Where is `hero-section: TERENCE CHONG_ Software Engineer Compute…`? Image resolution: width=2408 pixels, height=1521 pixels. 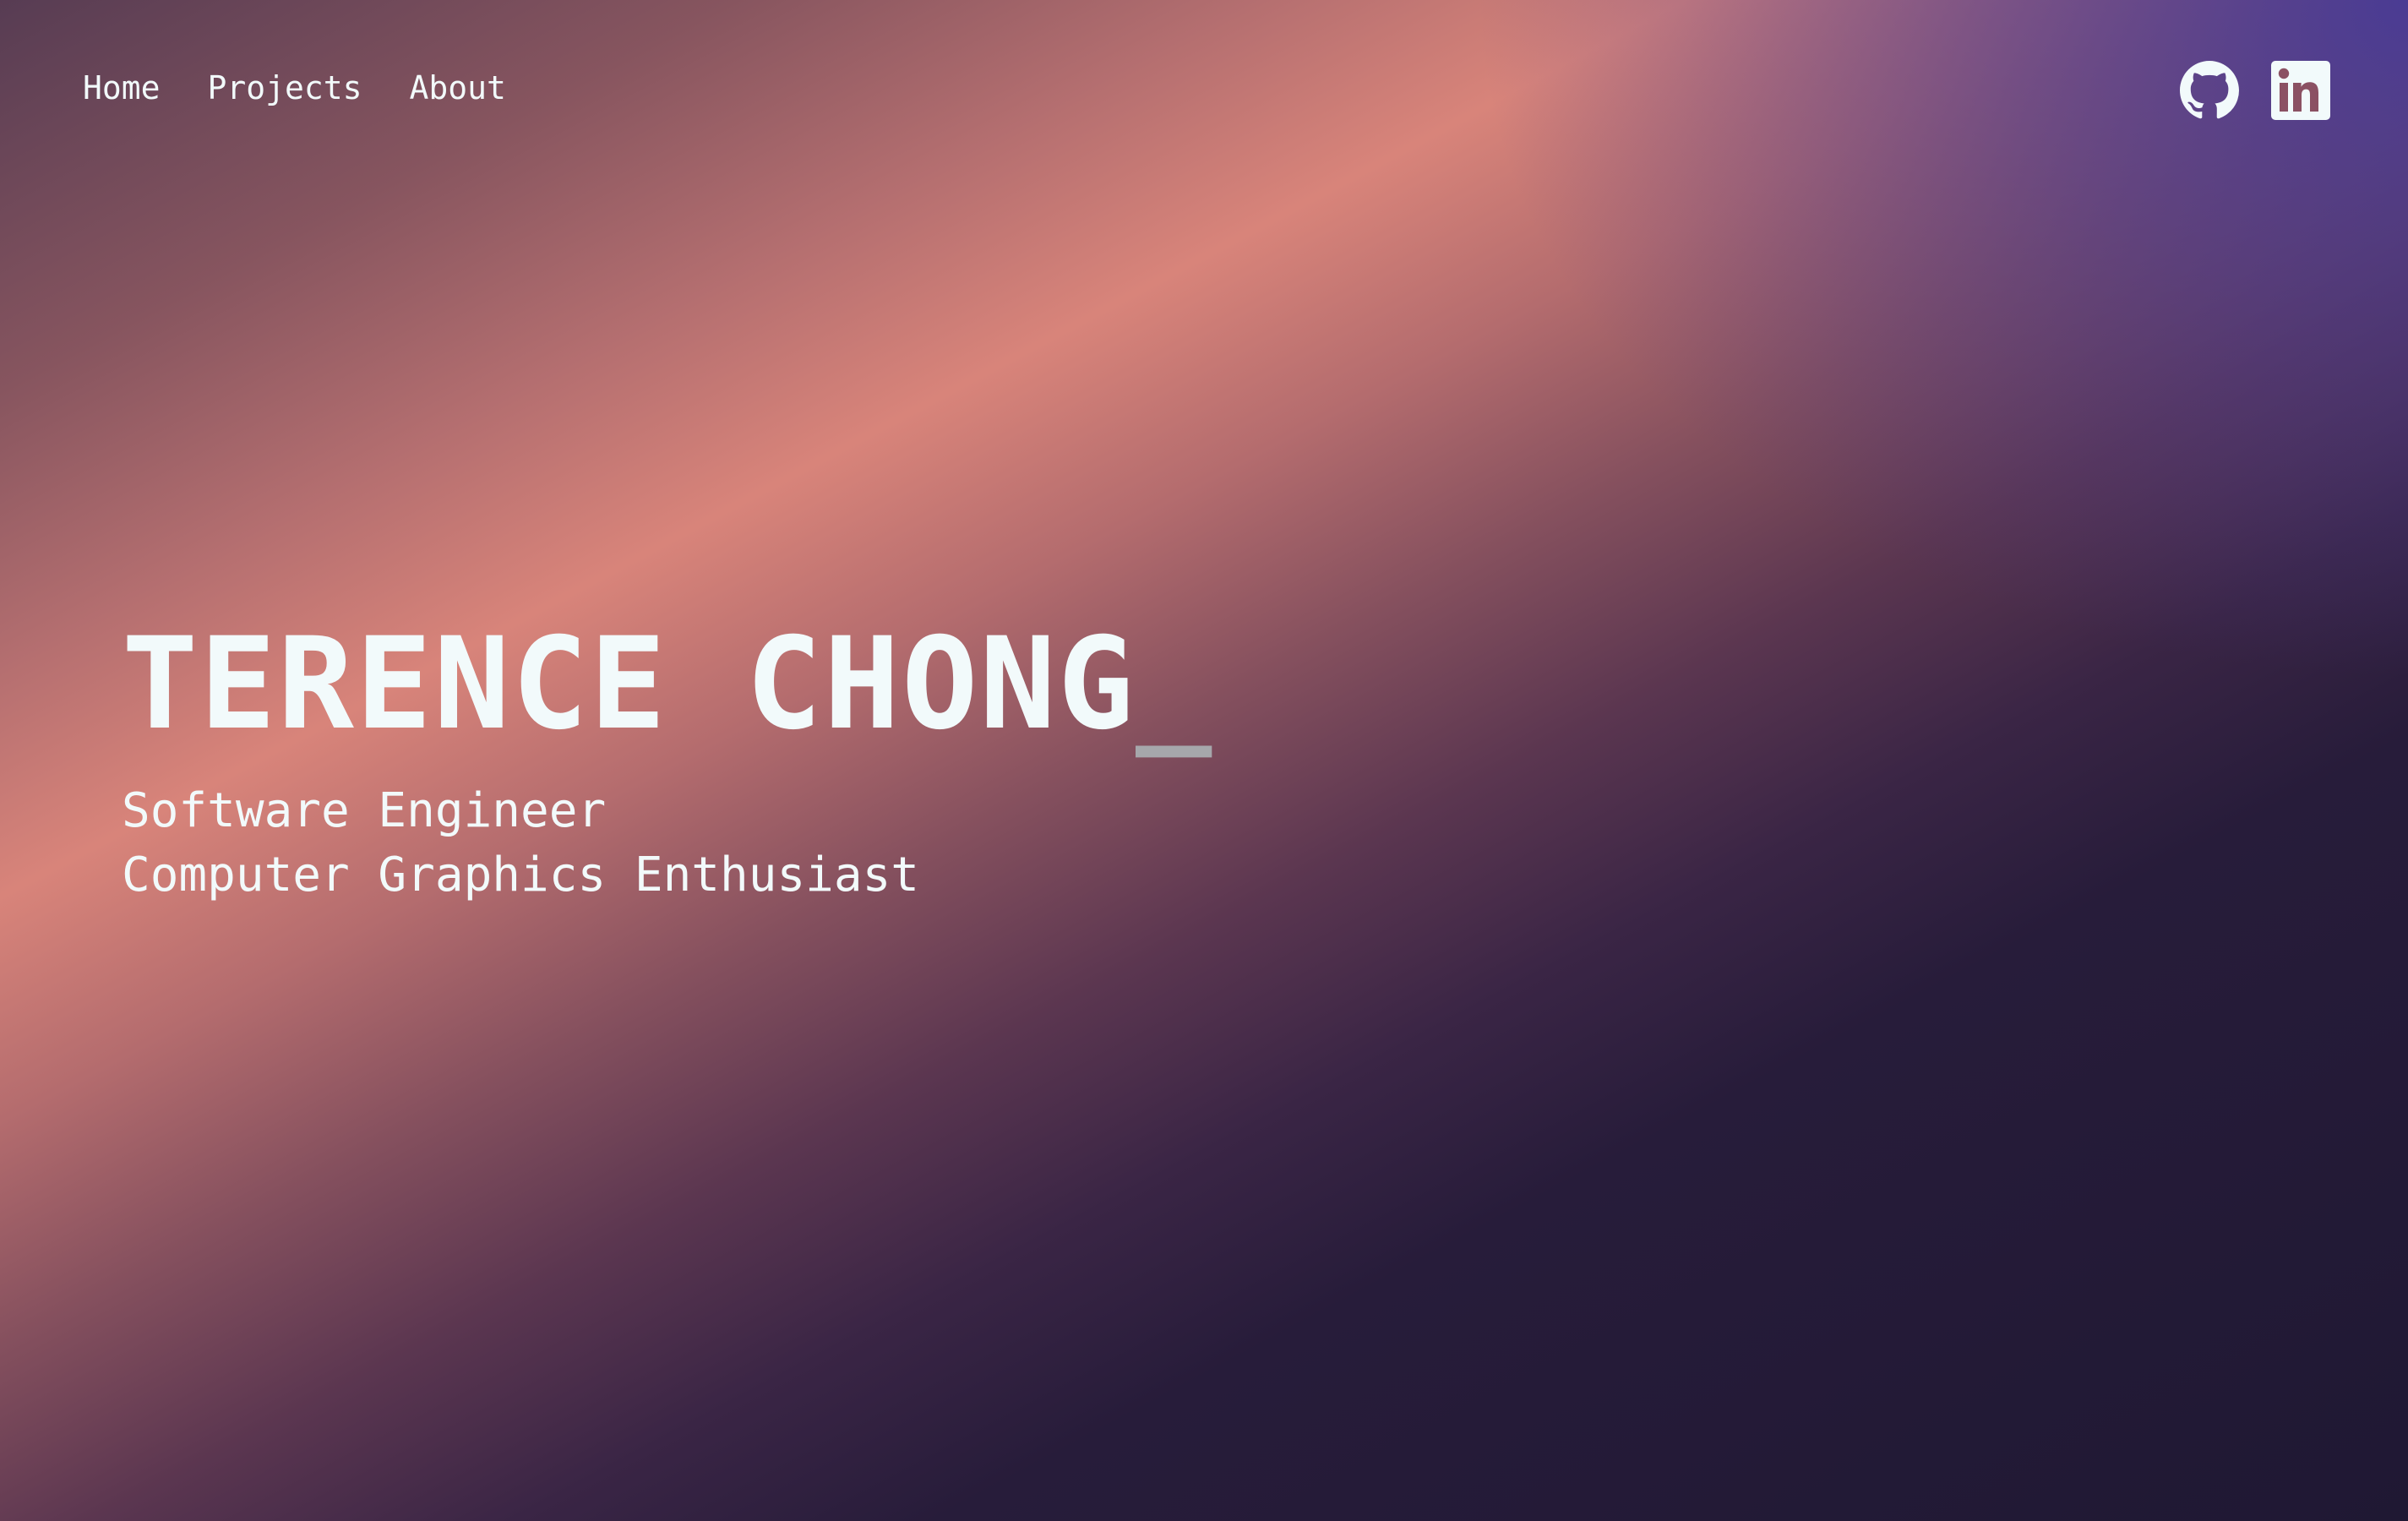 hero-section: TERENCE CHONG_ Software Engineer Compute… is located at coordinates (667, 762).